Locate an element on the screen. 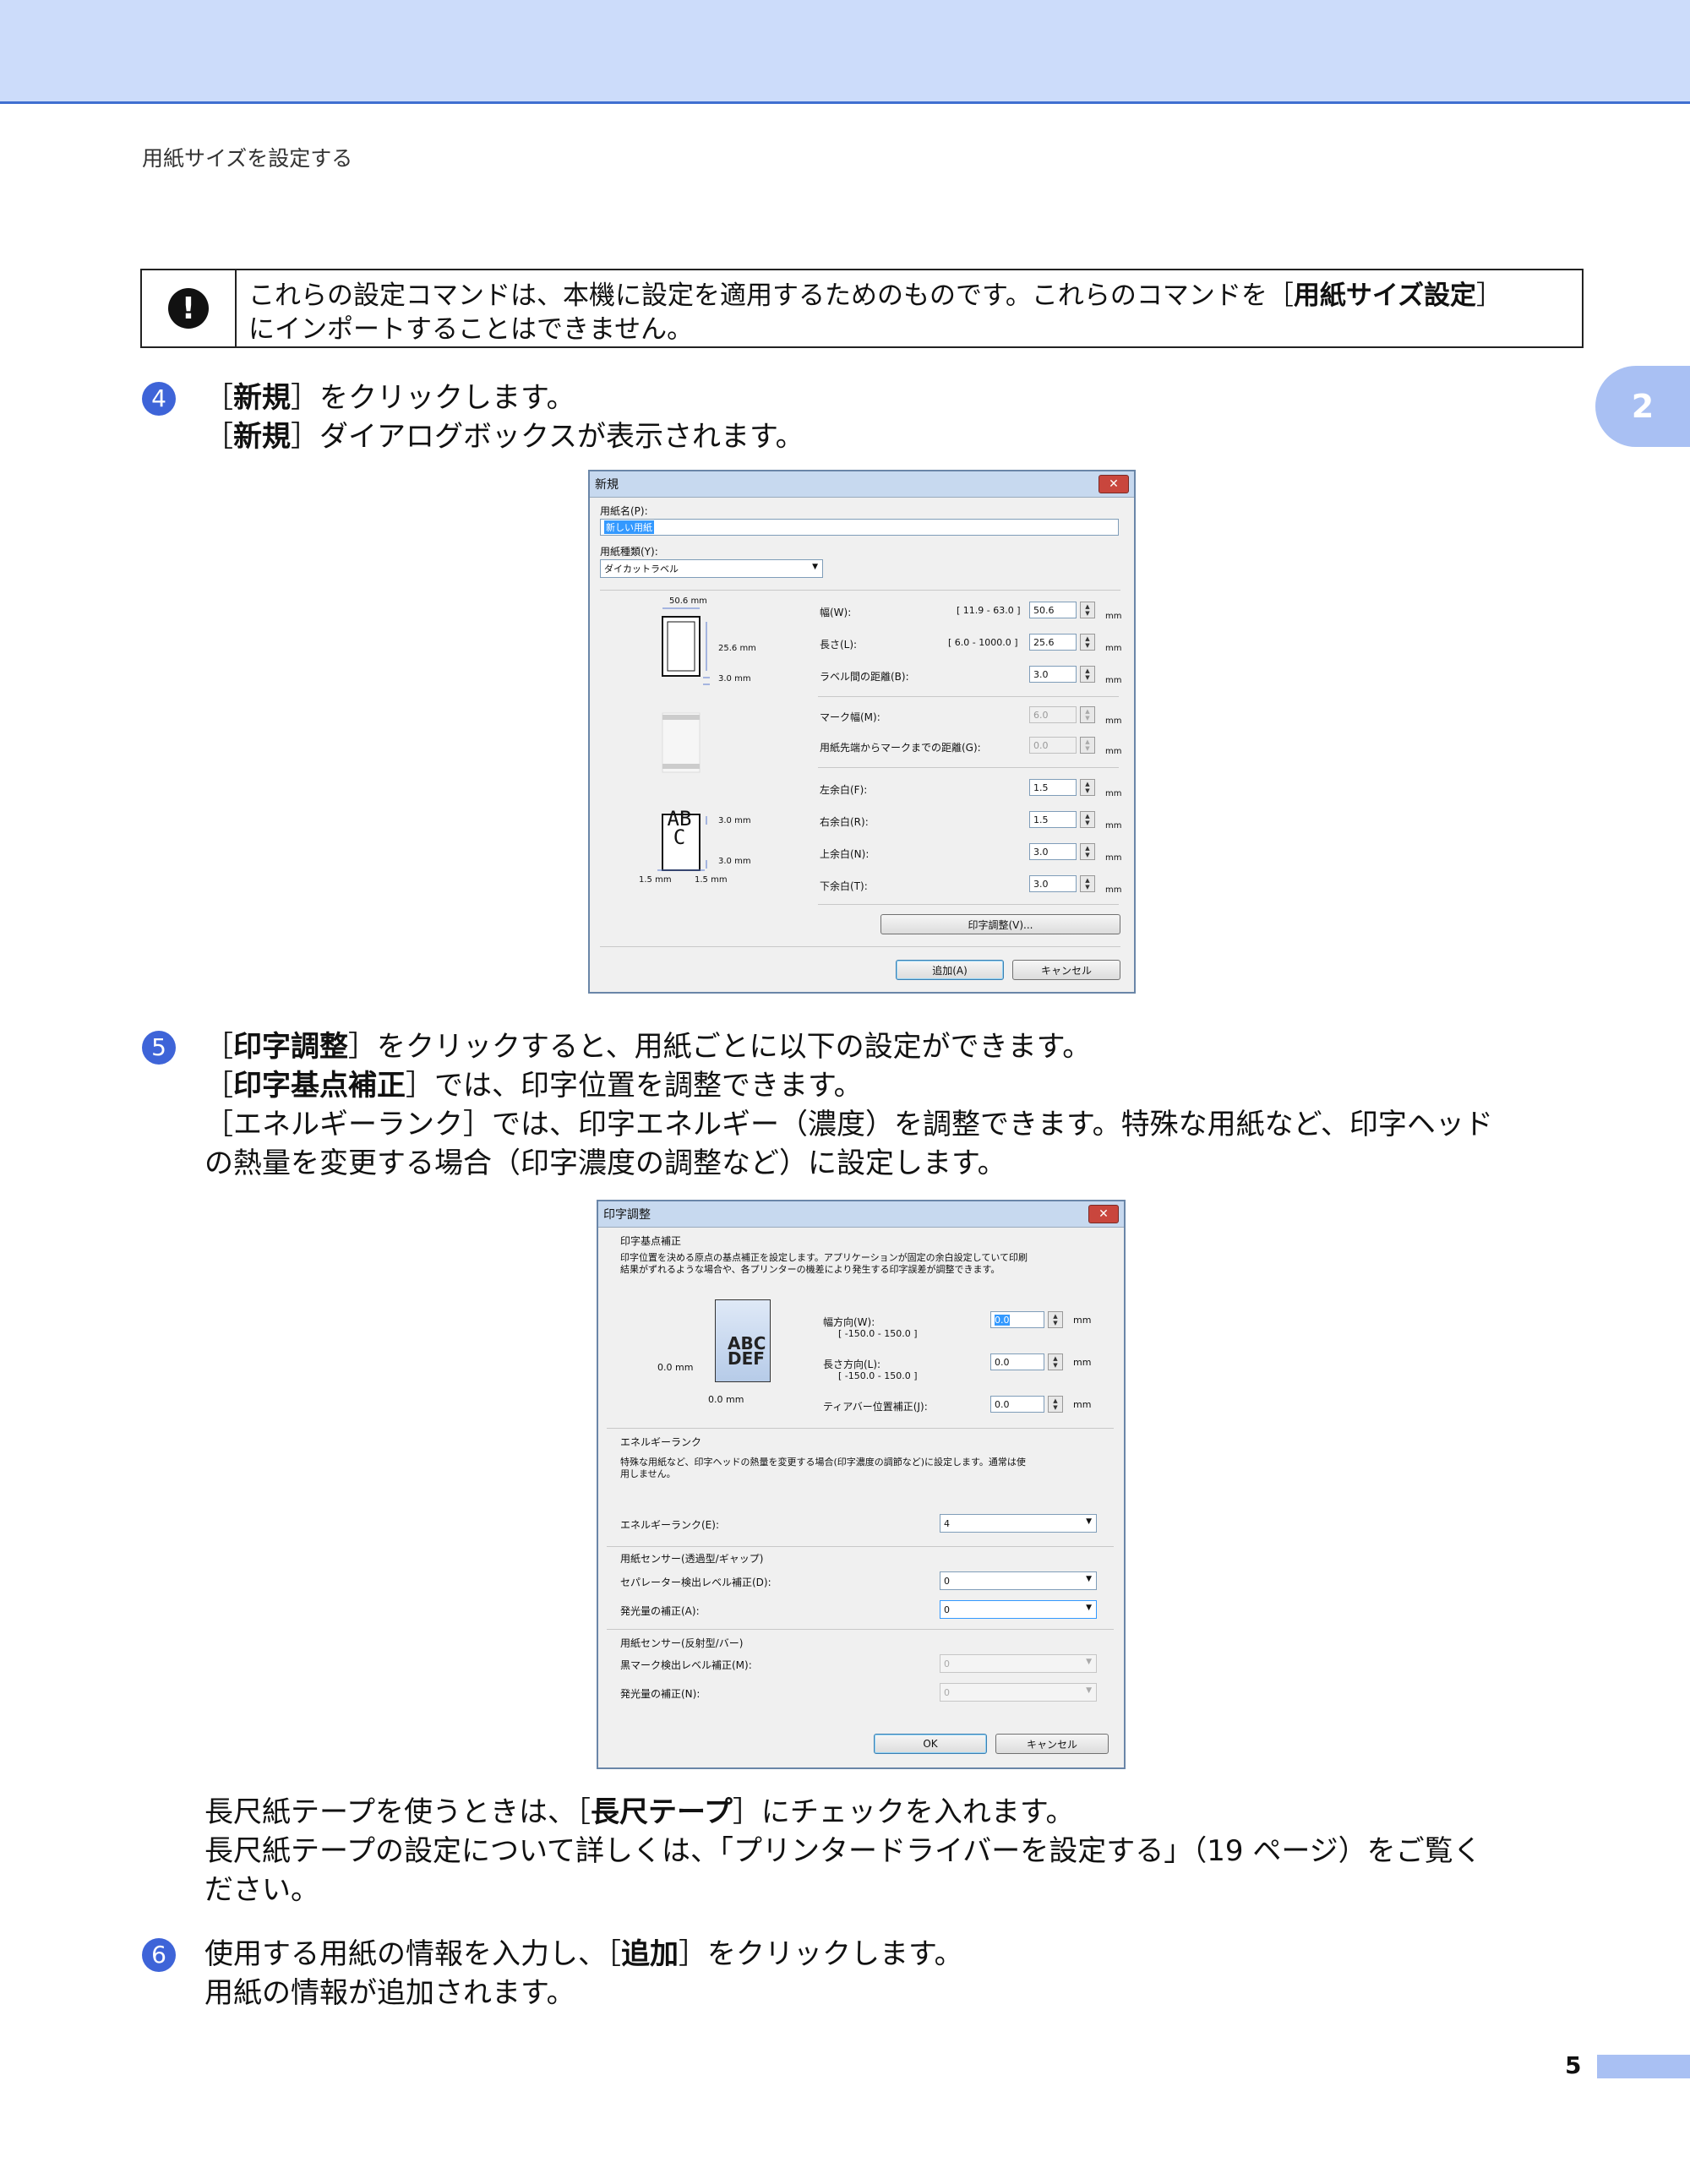  right-margin-input: 1.5 is located at coordinates (1053, 819).